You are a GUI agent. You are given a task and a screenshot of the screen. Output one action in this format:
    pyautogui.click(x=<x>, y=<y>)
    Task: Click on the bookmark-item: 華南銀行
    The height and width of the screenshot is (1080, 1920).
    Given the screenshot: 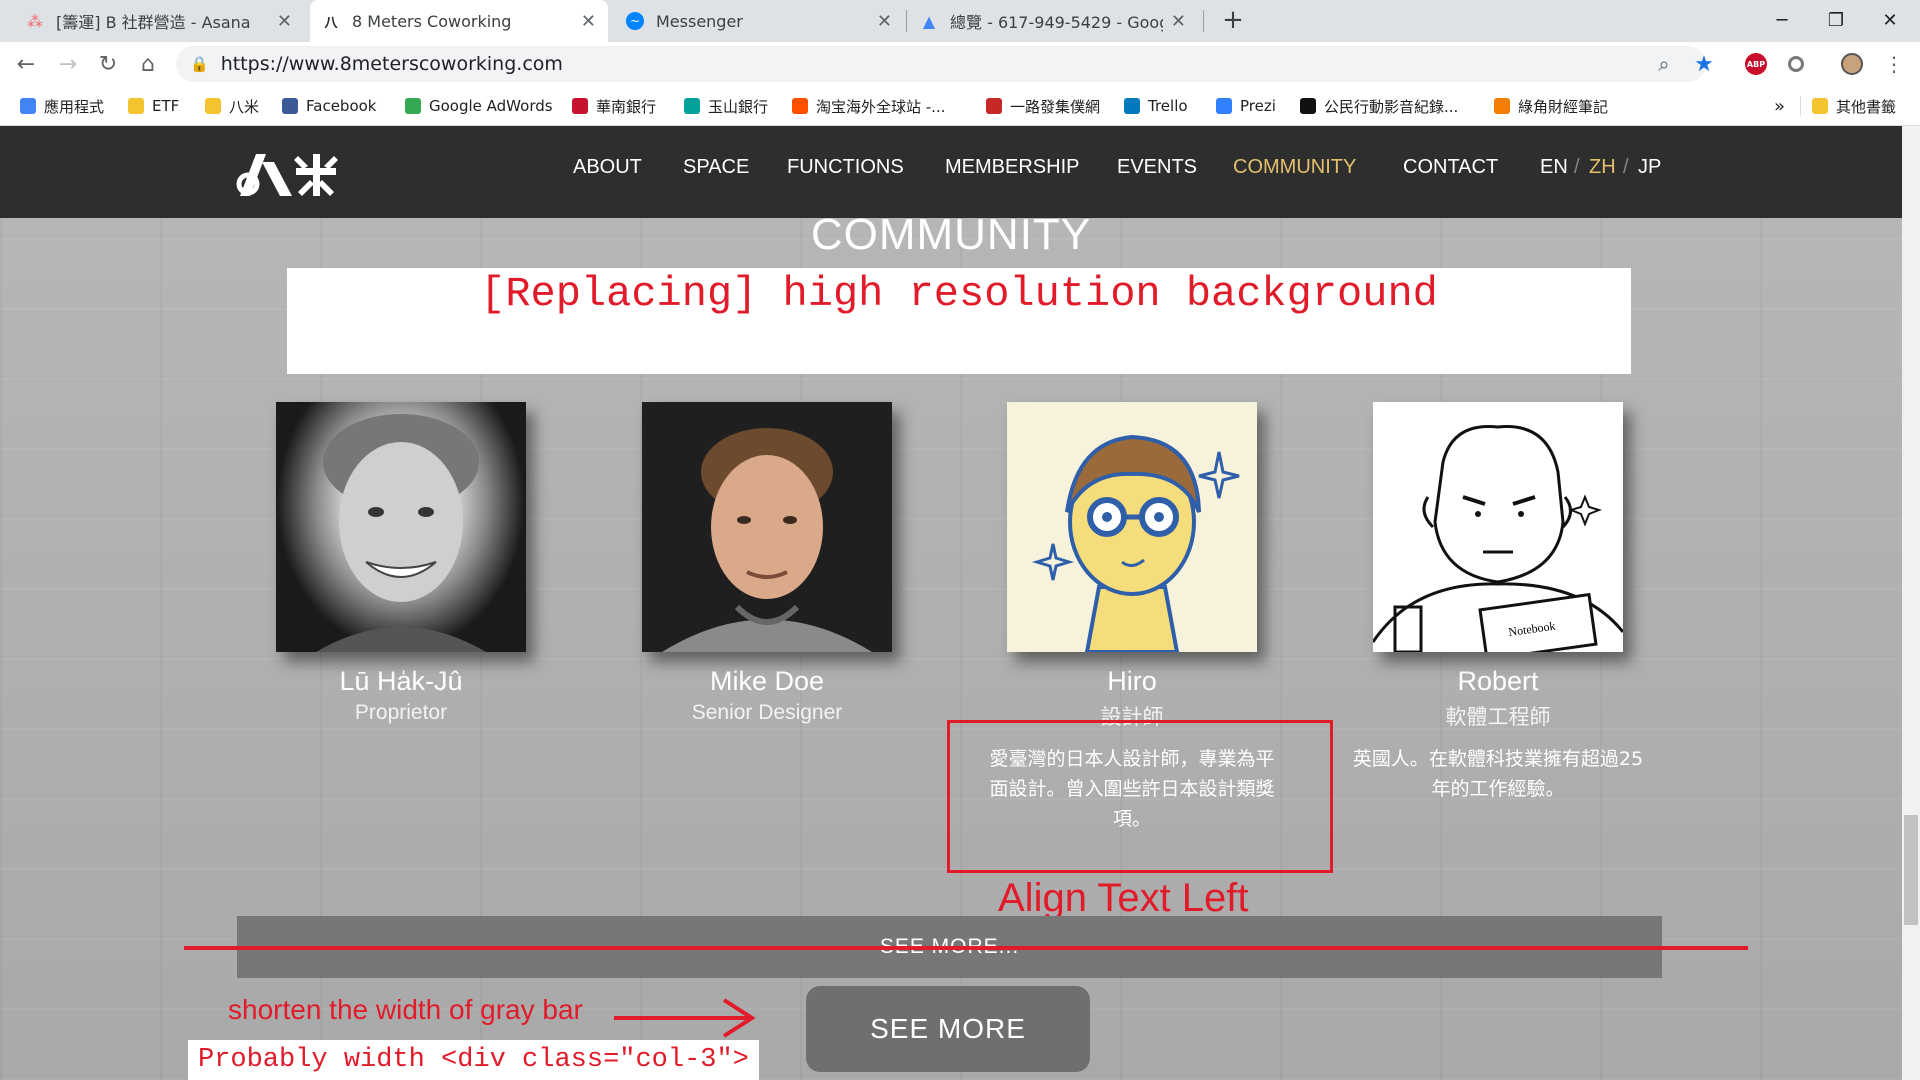 What is the action you would take?
    pyautogui.click(x=614, y=106)
    